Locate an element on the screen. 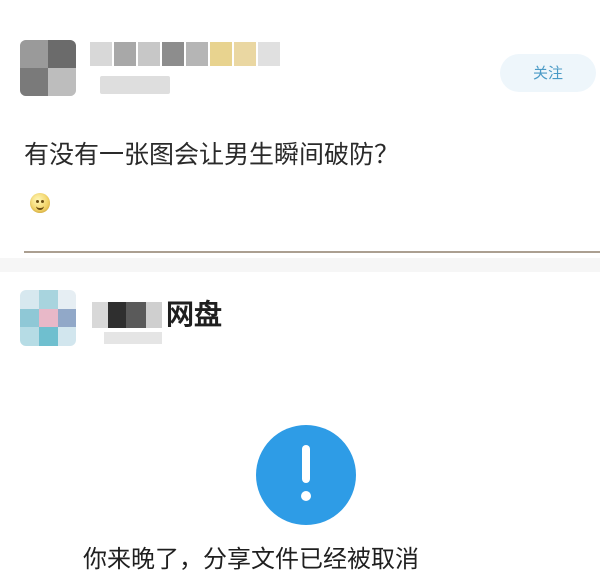 The image size is (600, 588). follow-button: 关注 is located at coordinates (548, 73).